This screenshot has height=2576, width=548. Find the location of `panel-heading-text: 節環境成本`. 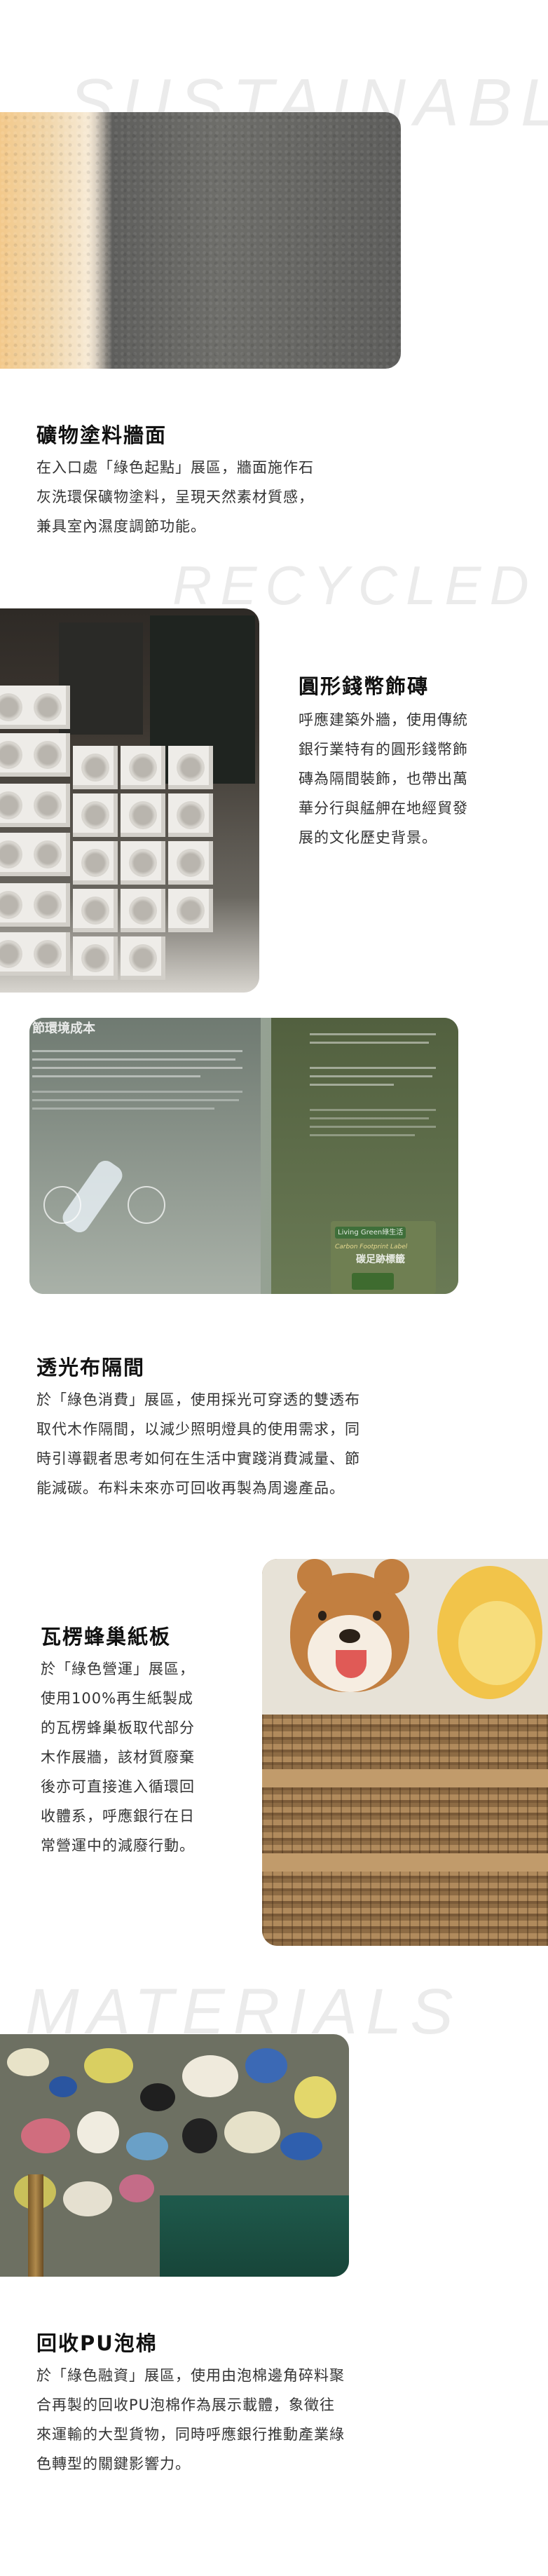

panel-heading-text: 節環境成本 is located at coordinates (64, 1028).